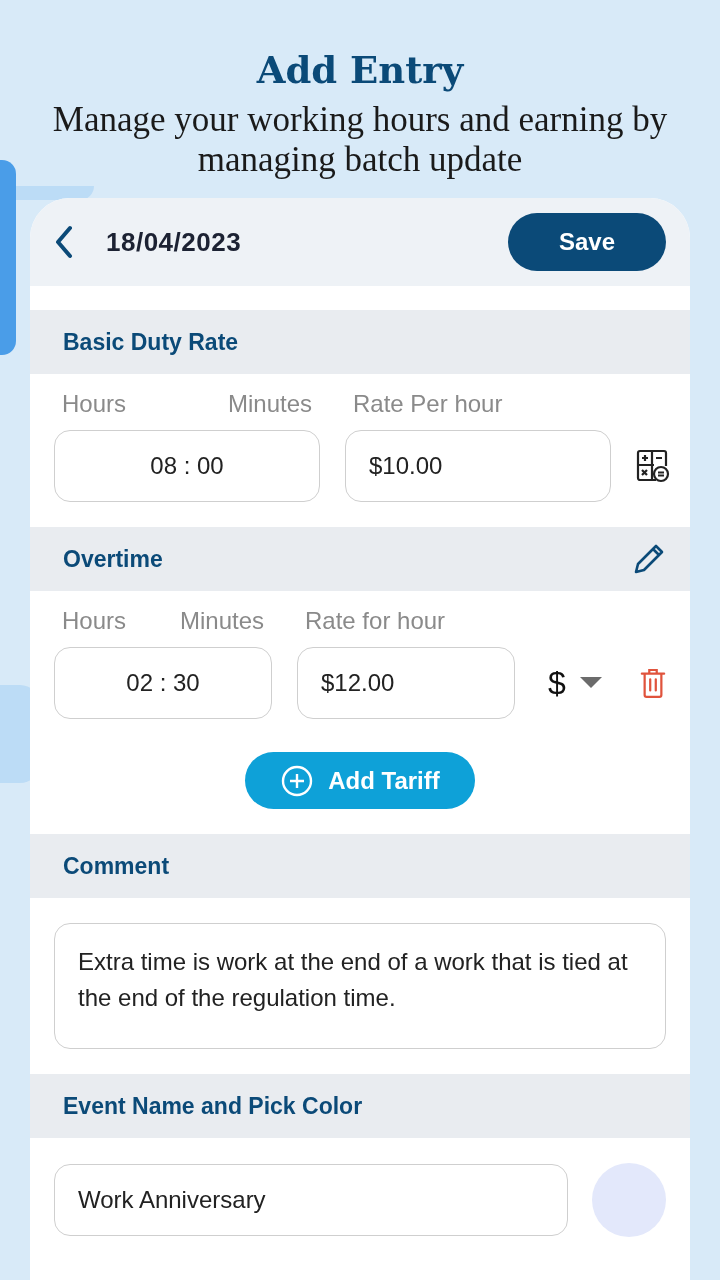  What do you see at coordinates (587, 242) in the screenshot?
I see `save-button: Save` at bounding box center [587, 242].